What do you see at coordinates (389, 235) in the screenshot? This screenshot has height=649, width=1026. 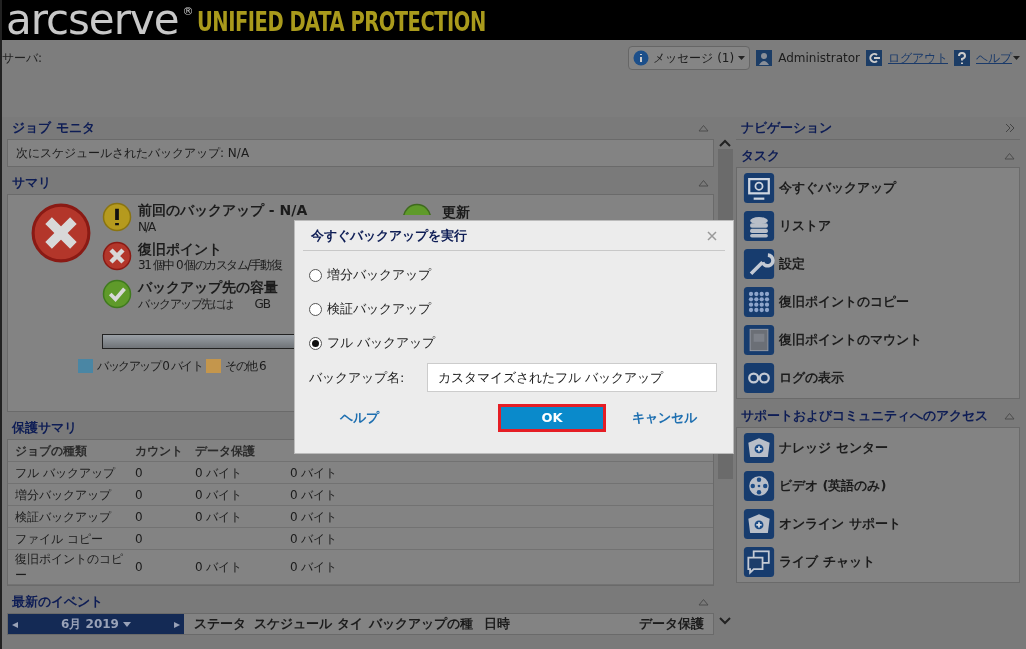 I see `dialog-title: 今すぐバックアップを実行` at bounding box center [389, 235].